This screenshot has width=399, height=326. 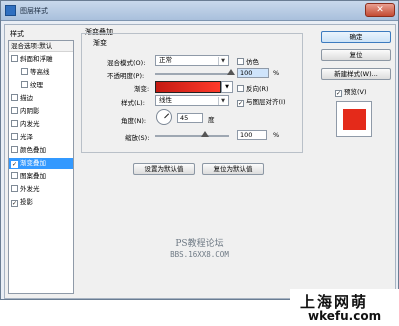 I want to click on preview-checkbox: ✓ 预览(V), so click(x=351, y=91).